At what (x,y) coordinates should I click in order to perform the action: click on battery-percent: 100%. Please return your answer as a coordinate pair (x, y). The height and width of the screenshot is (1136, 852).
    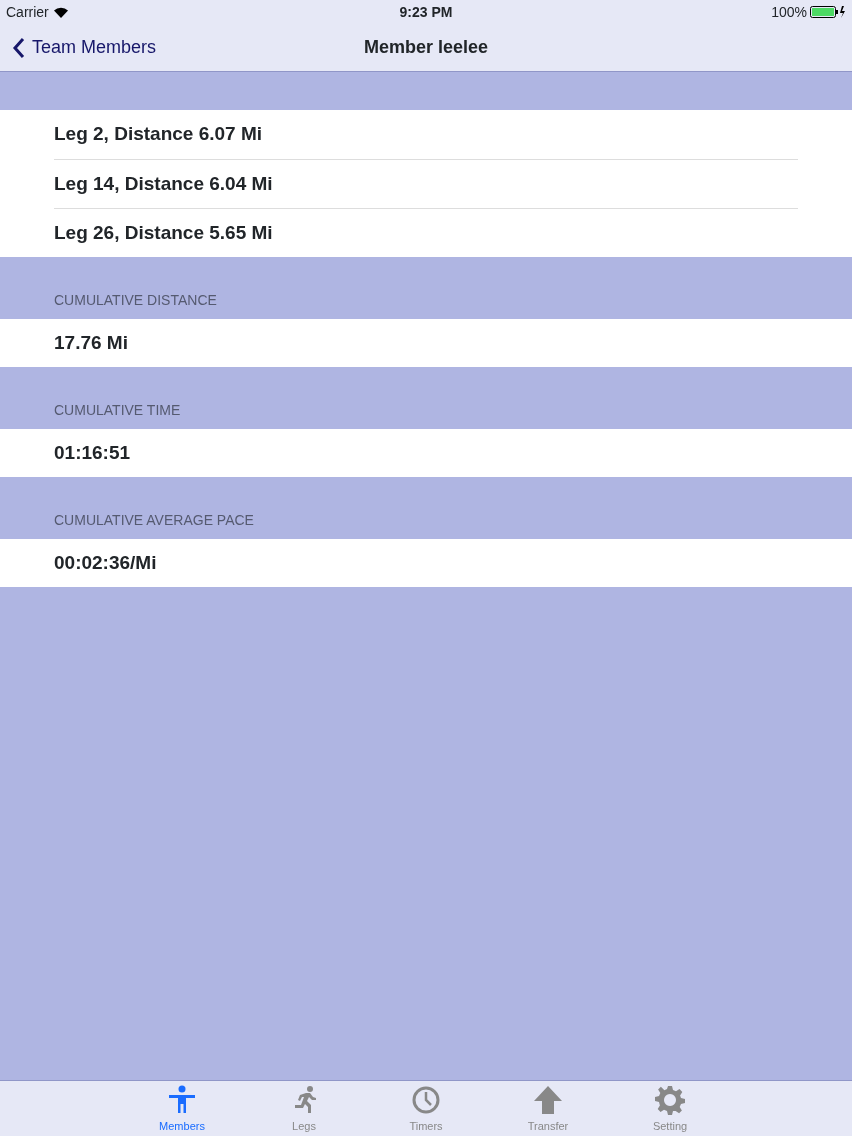
    Looking at the image, I should click on (789, 12).